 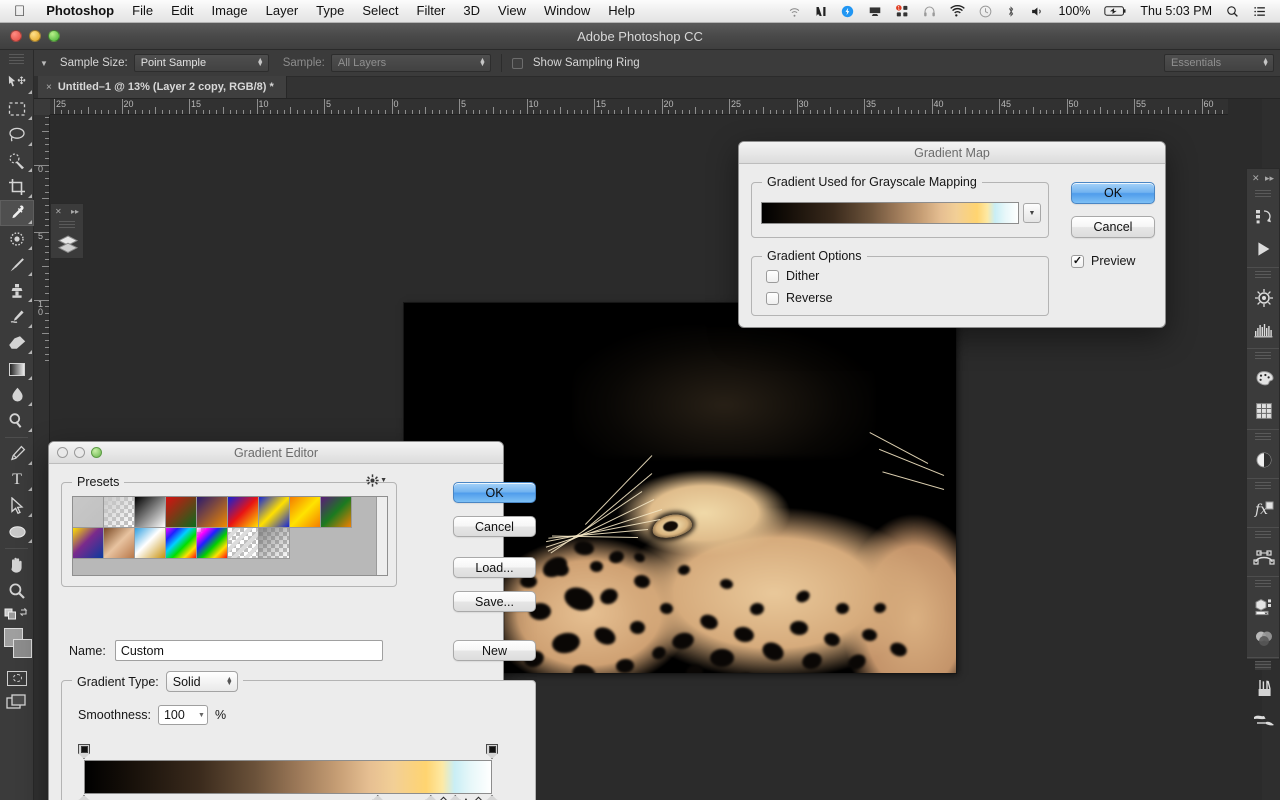 What do you see at coordinates (17, 239) in the screenshot?
I see `healing-brush-tool` at bounding box center [17, 239].